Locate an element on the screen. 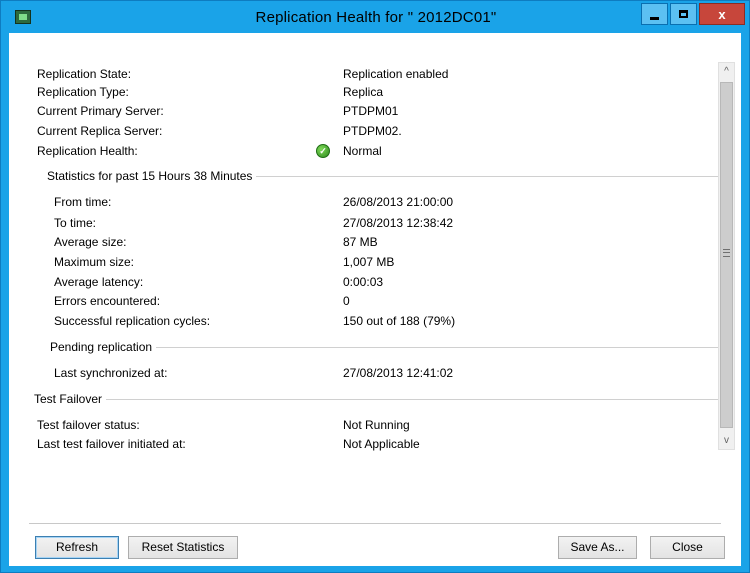 The width and height of the screenshot is (750, 573). test-failover-status-label: Test failover status: is located at coordinates (88, 425).